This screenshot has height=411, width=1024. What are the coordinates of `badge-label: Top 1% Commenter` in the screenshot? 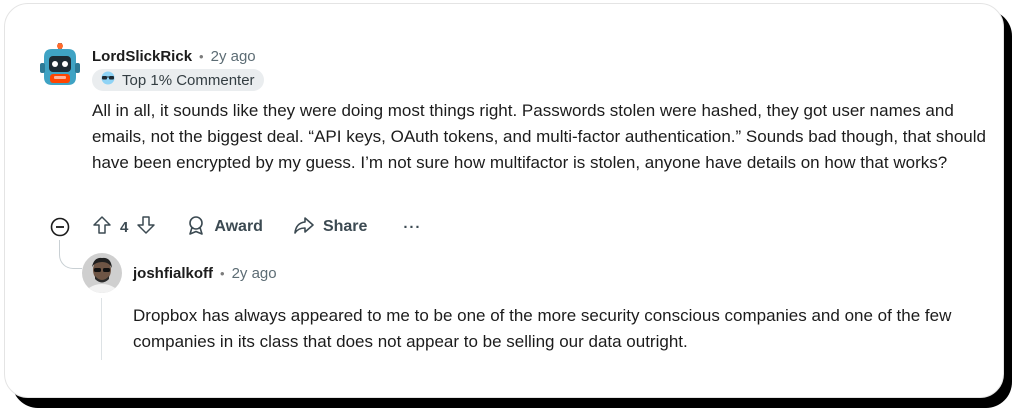 It's located at (188, 80).